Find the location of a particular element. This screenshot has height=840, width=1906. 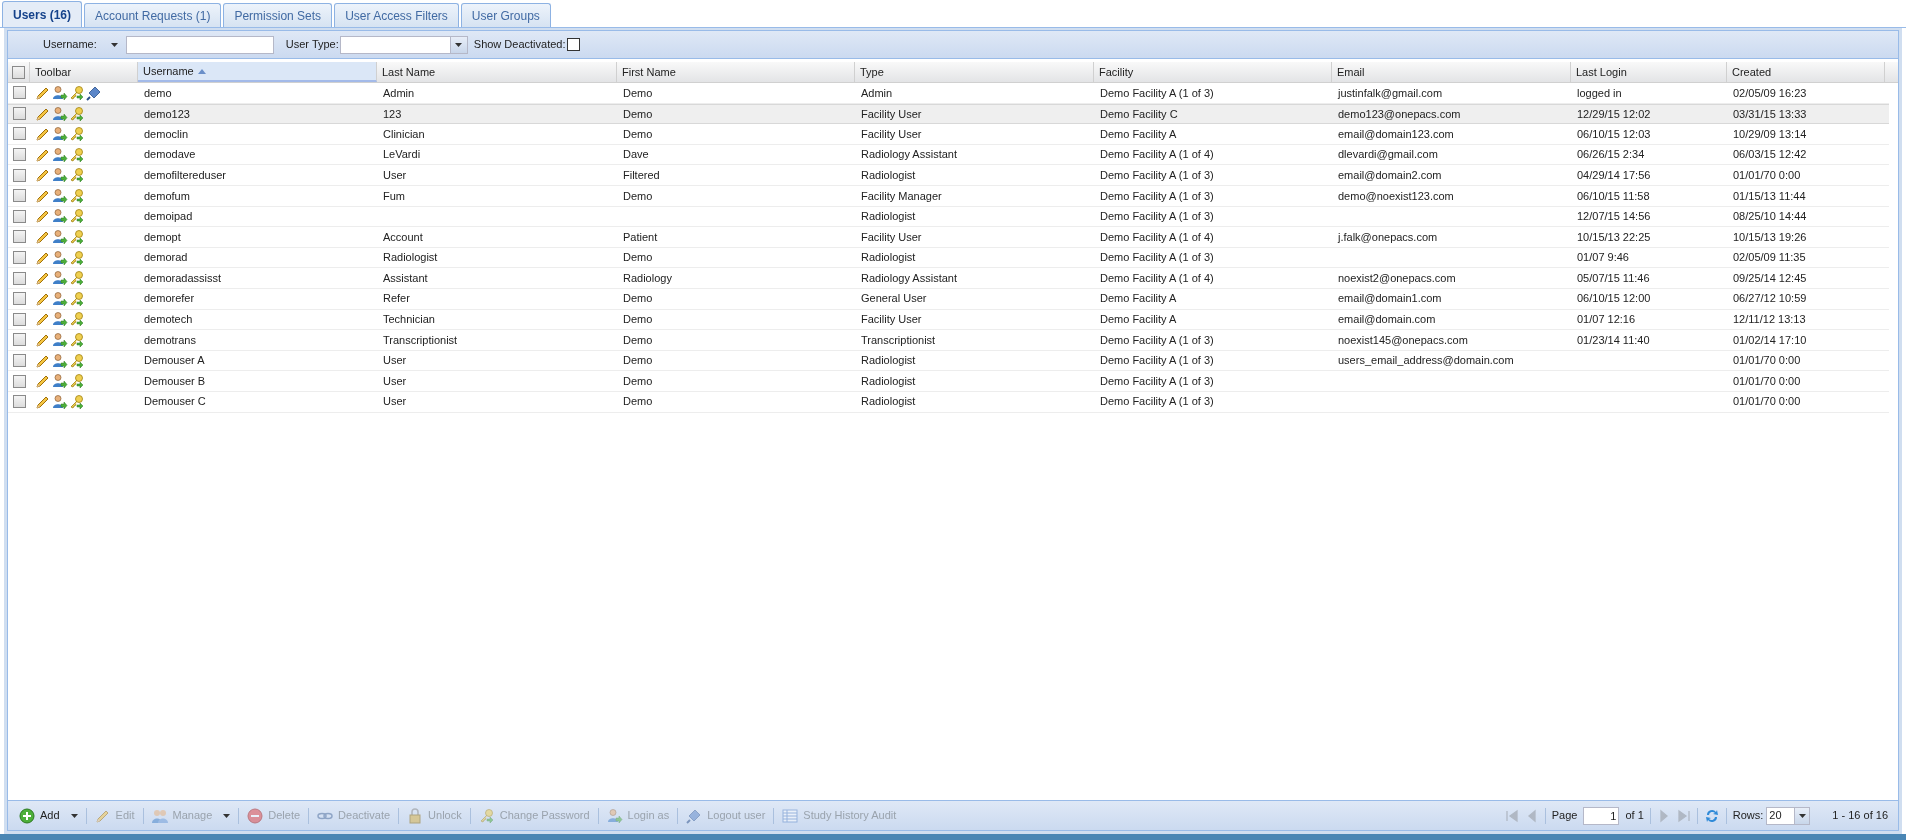

toolbar-button: Add is located at coordinates (48, 815).